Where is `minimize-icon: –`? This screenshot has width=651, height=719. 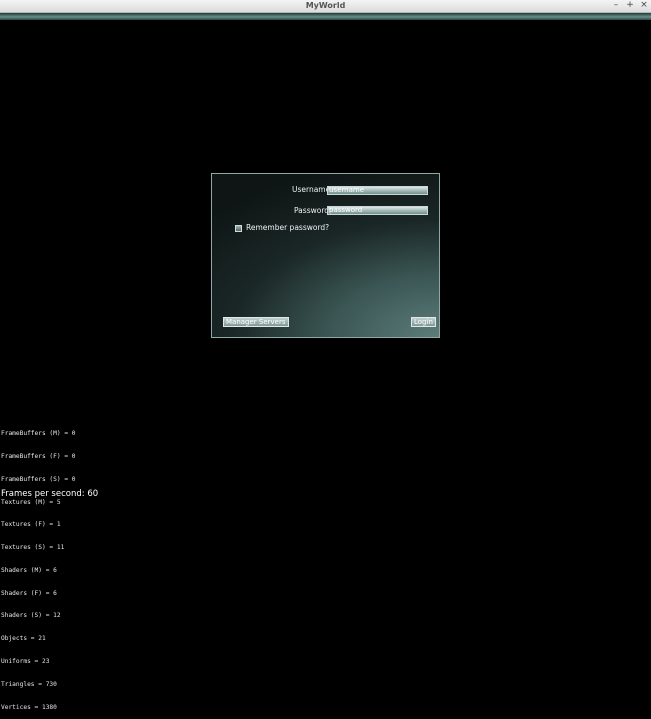 minimize-icon: – is located at coordinates (616, 6).